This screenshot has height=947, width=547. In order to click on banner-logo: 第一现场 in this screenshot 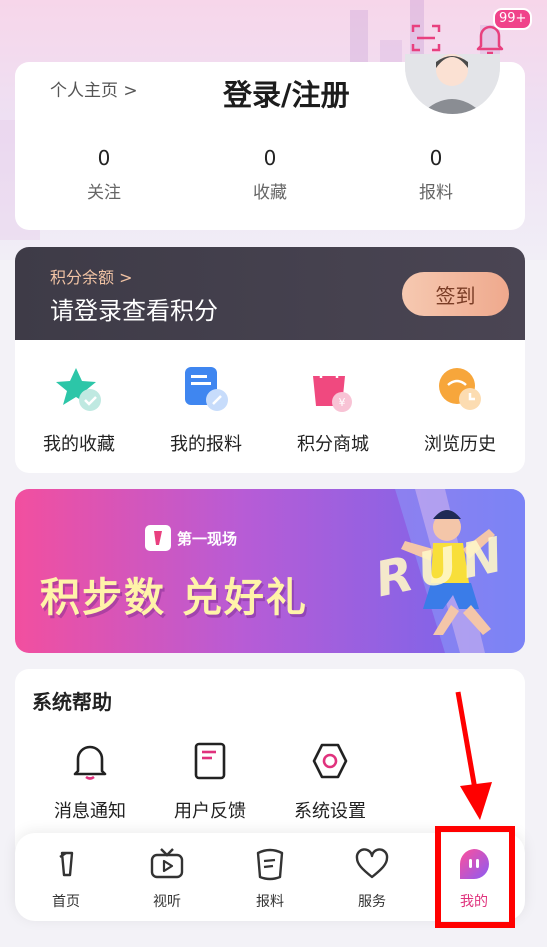, I will do `click(191, 538)`.